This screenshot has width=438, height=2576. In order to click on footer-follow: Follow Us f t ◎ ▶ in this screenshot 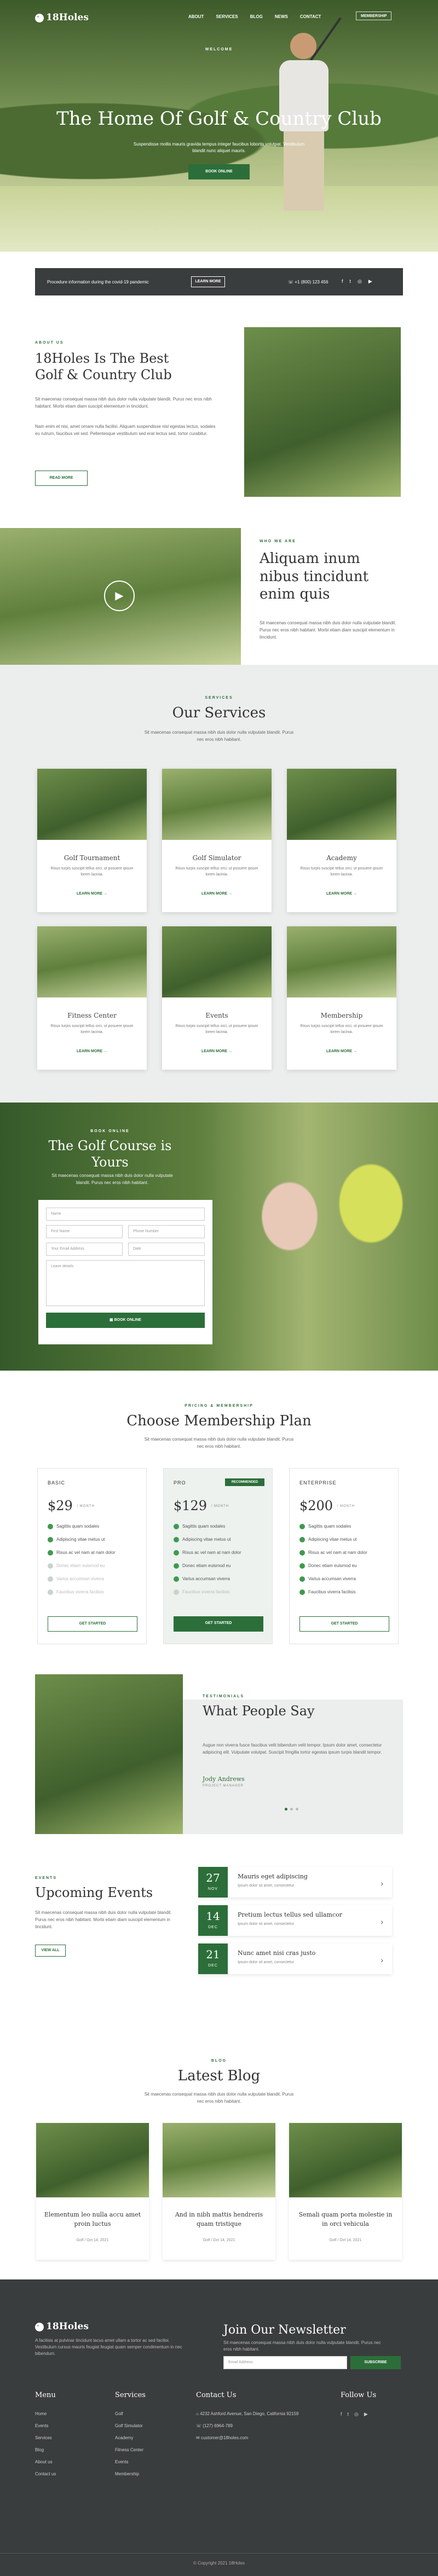, I will do `click(358, 2404)`.